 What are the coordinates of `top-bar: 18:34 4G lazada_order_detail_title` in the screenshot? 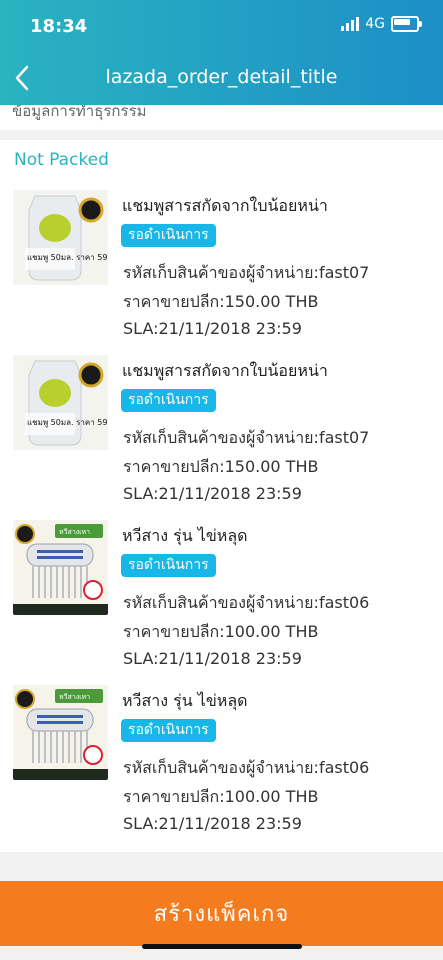 It's located at (221, 52).